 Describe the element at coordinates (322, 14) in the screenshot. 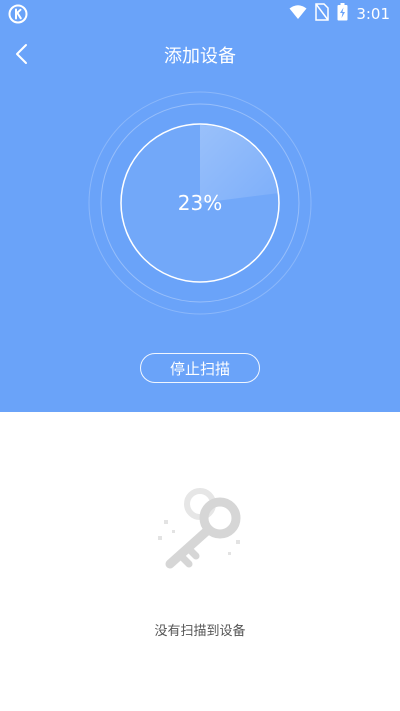

I see `no-sim-icon` at that location.